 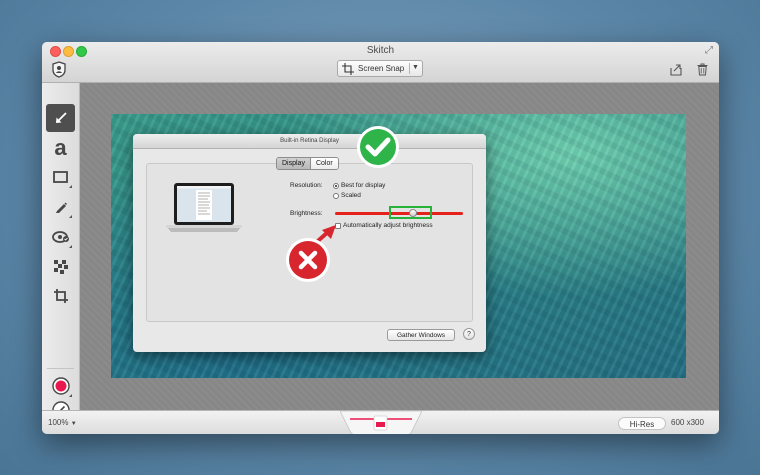 I want to click on text-tool: a, so click(x=60, y=148).